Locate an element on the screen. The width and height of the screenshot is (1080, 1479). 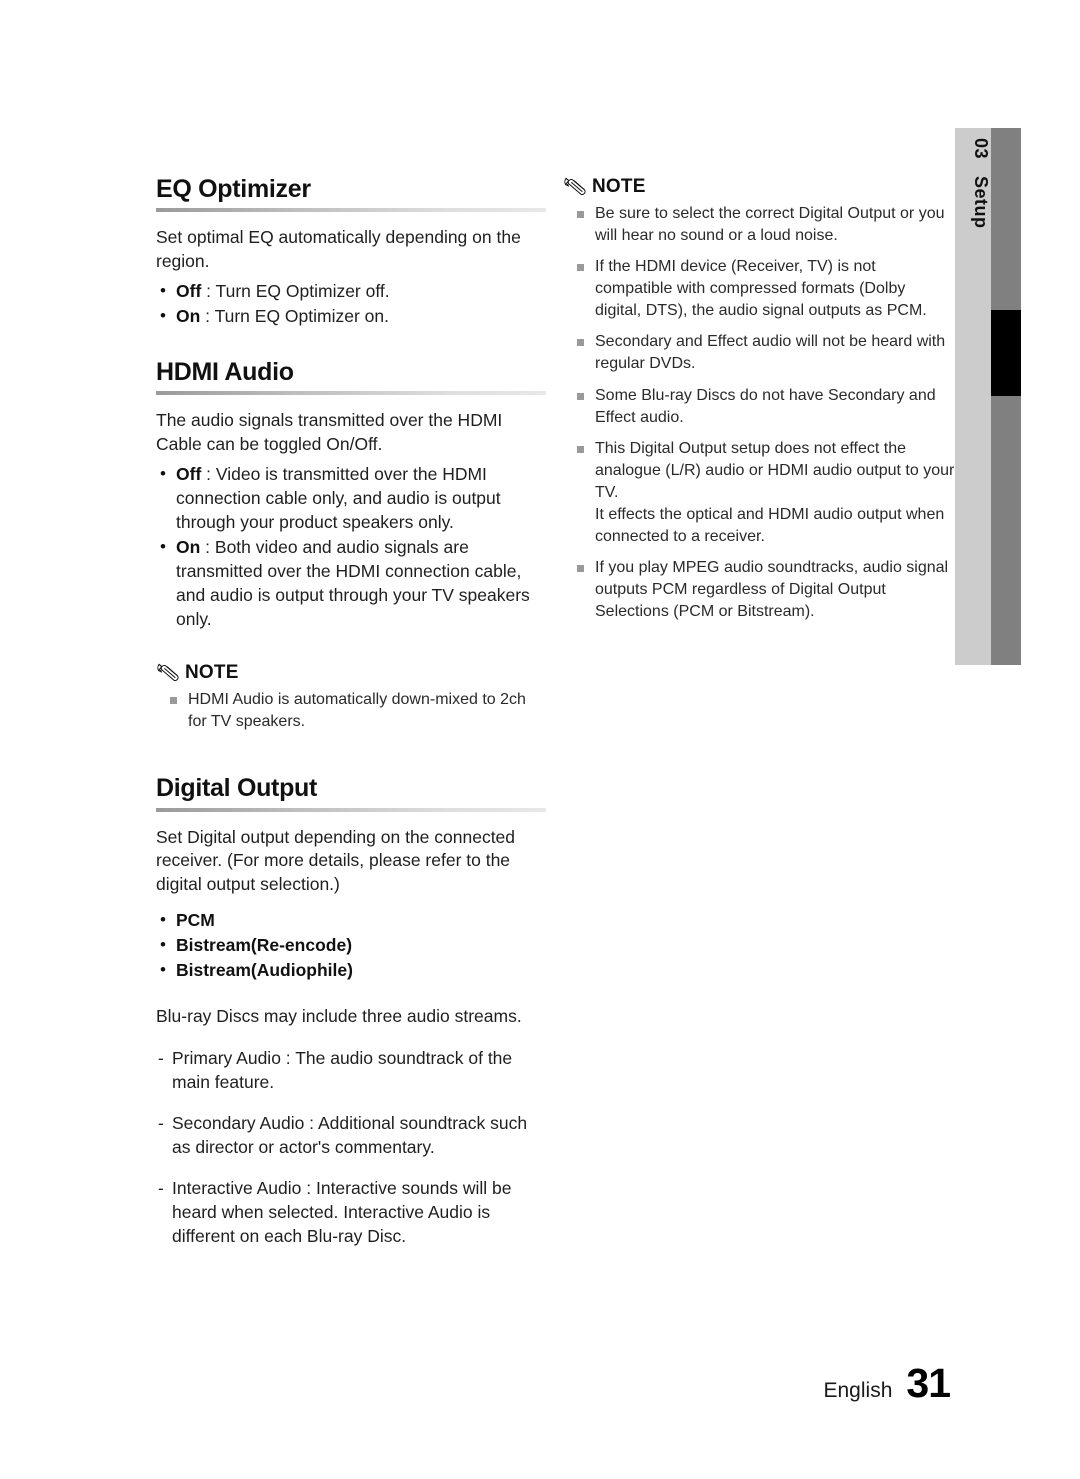
list-item: Bistream(Audiophile) is located at coordinates (351, 970).